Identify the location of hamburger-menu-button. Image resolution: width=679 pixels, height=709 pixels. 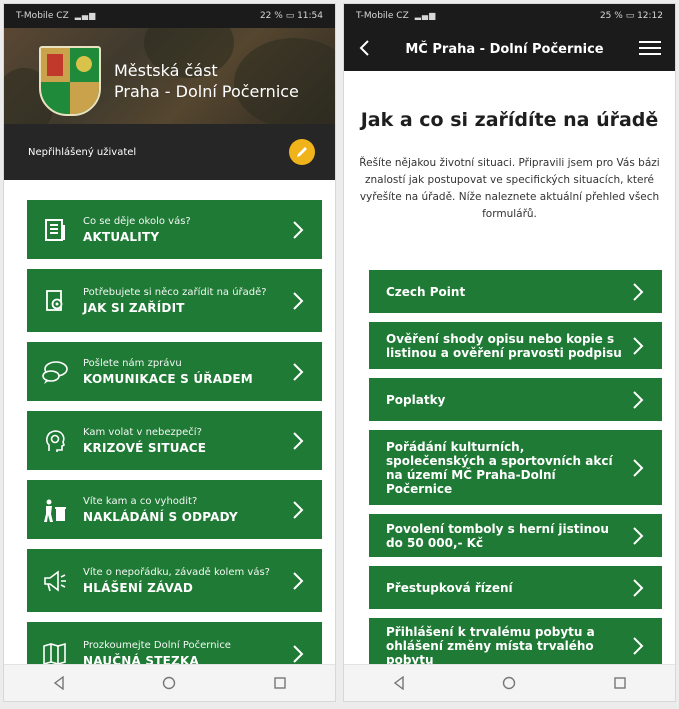
(649, 50).